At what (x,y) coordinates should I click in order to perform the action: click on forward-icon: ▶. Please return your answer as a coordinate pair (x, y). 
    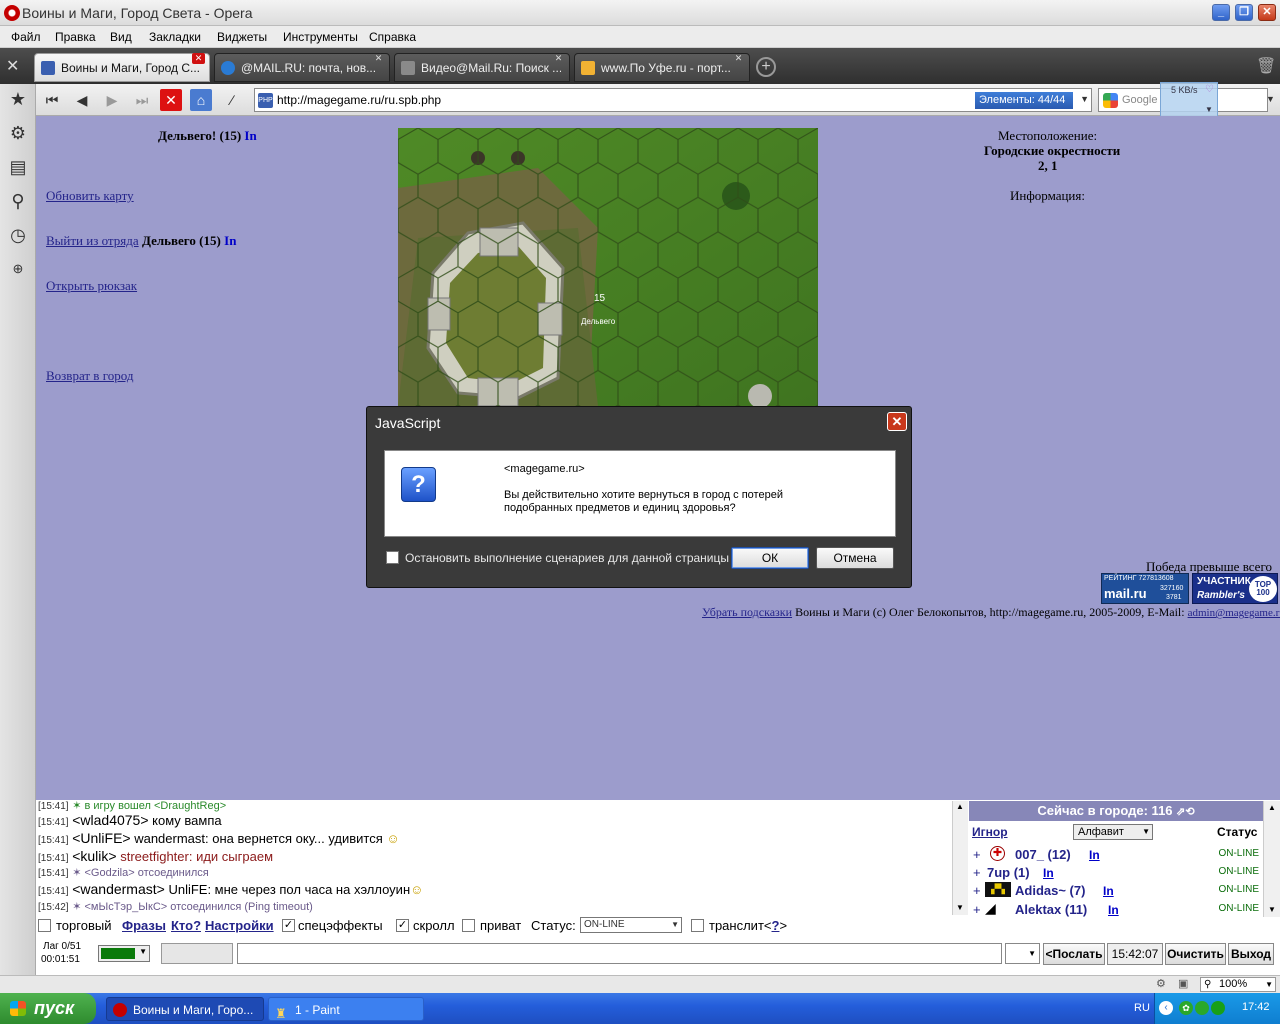
    Looking at the image, I should click on (112, 100).